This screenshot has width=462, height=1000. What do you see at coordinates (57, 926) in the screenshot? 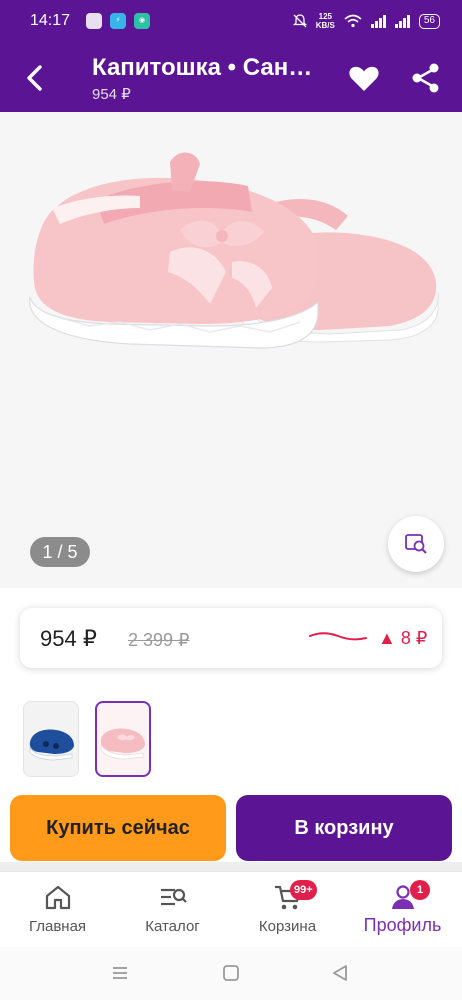
I see `nav-label-home: Главная` at bounding box center [57, 926].